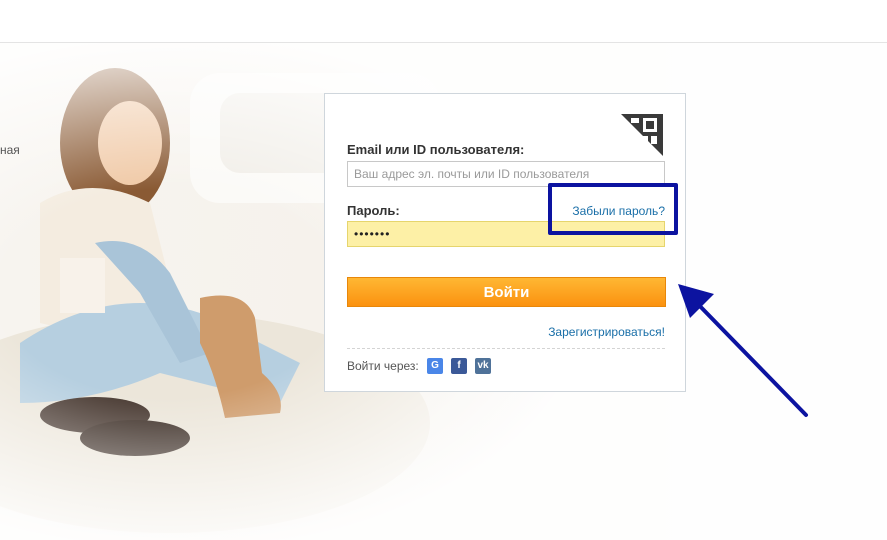 The image size is (887, 540). Describe the element at coordinates (436, 149) in the screenshot. I see `email-label: Email или ID пользователя:` at that location.